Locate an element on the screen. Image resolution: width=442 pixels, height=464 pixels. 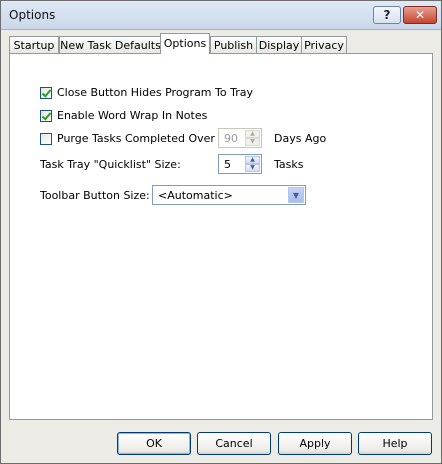
apply-button: Apply is located at coordinates (315, 443).